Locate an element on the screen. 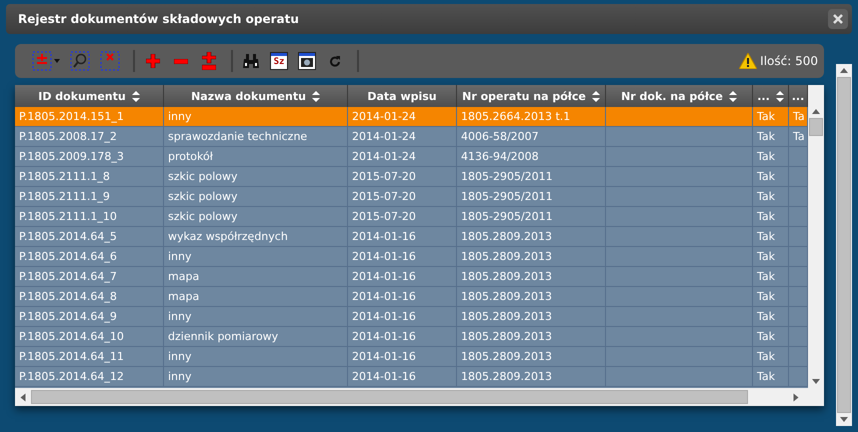 This screenshot has height=432, width=858. table-row: P.1805.2008.17_2 sprawozdanie techniczne 2014-01-24 4006-58/2007 Tak Ta is located at coordinates (411, 137).